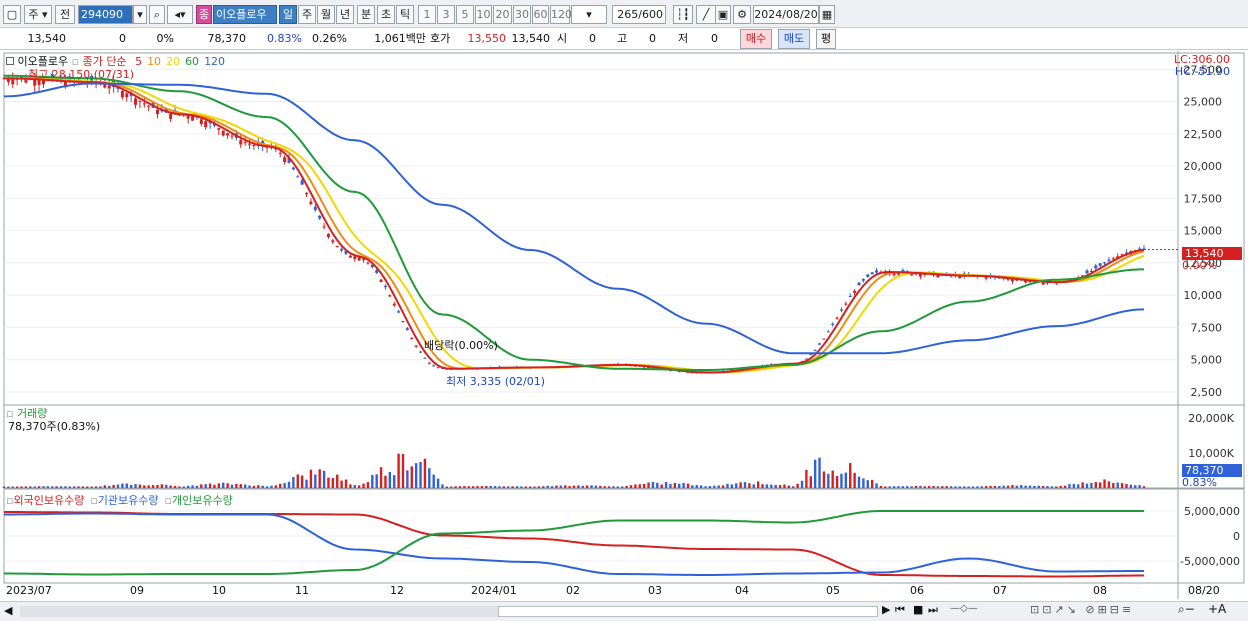 The height and width of the screenshot is (621, 1248). Describe the element at coordinates (465, 14) in the screenshot. I see `interval-button-2: 5` at that location.